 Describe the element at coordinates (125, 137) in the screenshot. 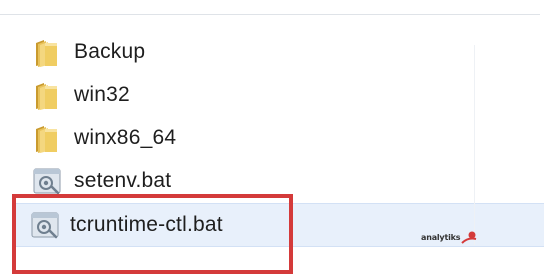

I see `file-name: winx86_64` at that location.